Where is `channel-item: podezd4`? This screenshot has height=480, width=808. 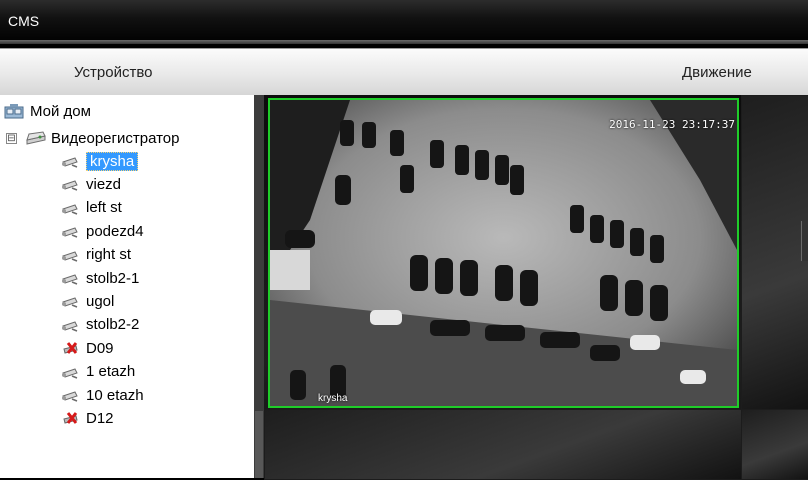 channel-item: podezd4 is located at coordinates (102, 231).